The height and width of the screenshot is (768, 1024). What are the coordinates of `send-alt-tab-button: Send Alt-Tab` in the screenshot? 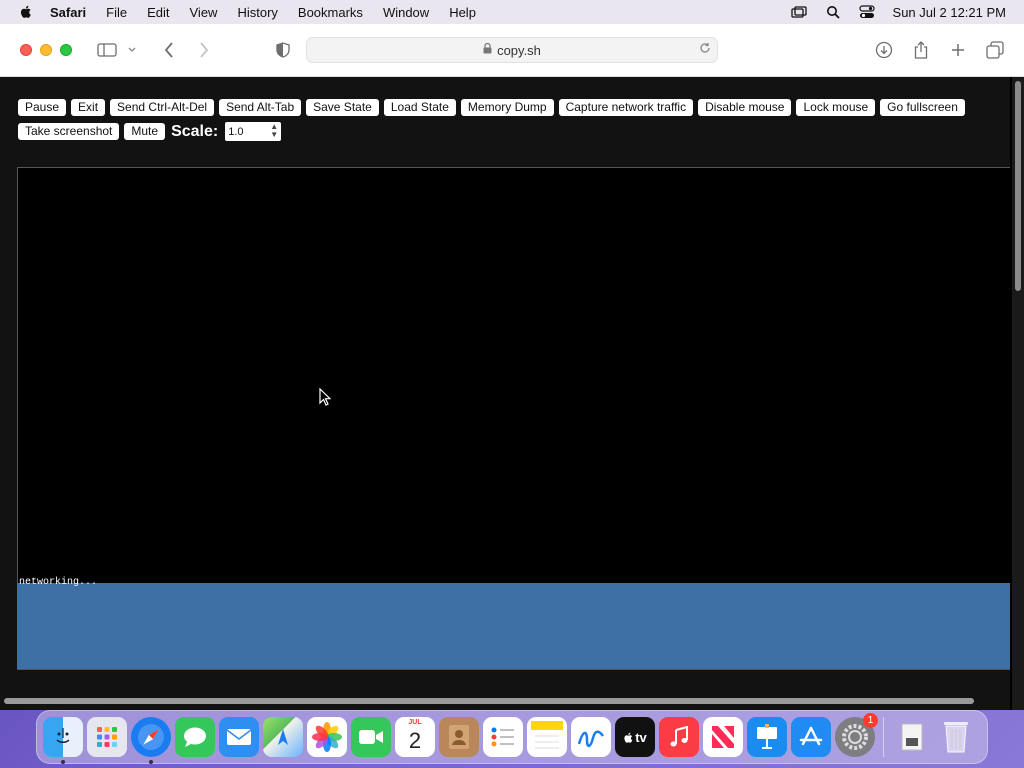 It's located at (260, 107).